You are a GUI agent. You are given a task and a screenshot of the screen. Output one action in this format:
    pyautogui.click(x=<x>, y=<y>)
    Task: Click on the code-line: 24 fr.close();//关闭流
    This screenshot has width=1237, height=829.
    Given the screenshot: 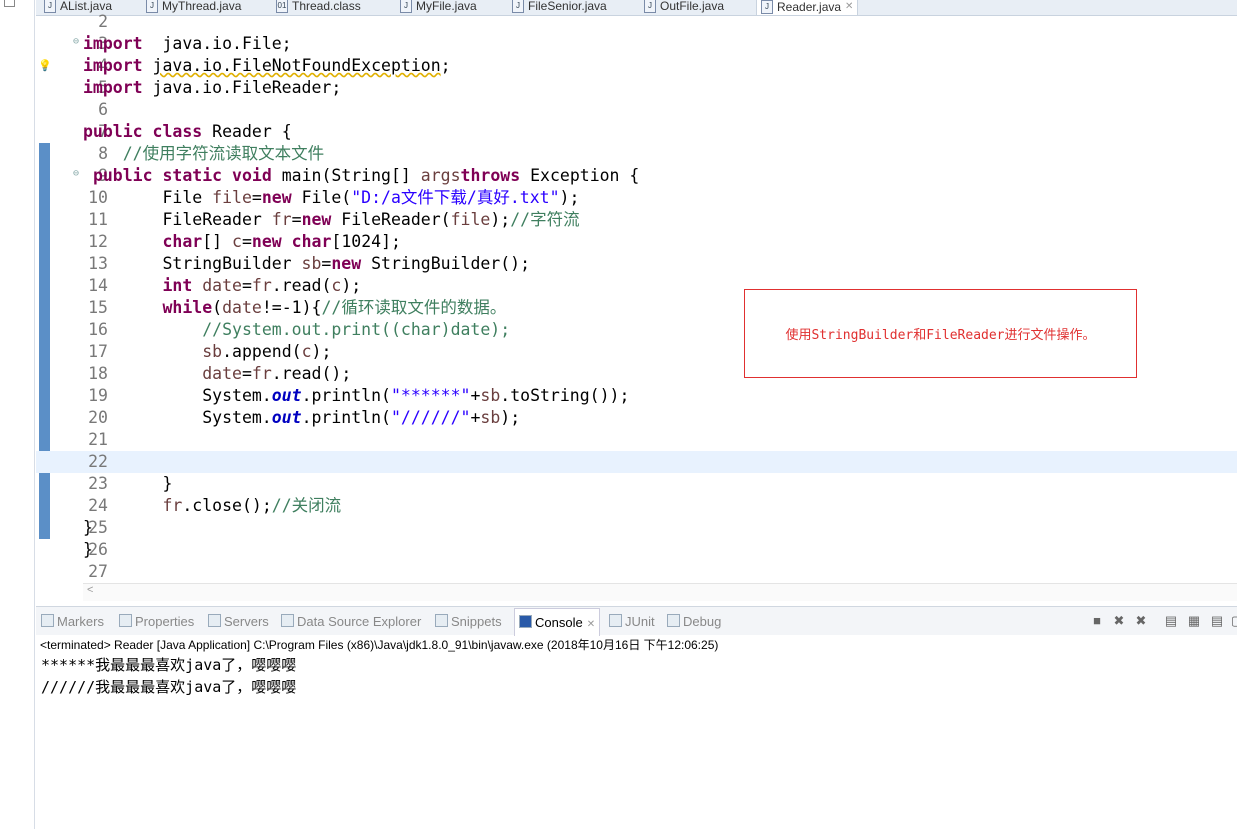 What is the action you would take?
    pyautogui.click(x=636, y=506)
    